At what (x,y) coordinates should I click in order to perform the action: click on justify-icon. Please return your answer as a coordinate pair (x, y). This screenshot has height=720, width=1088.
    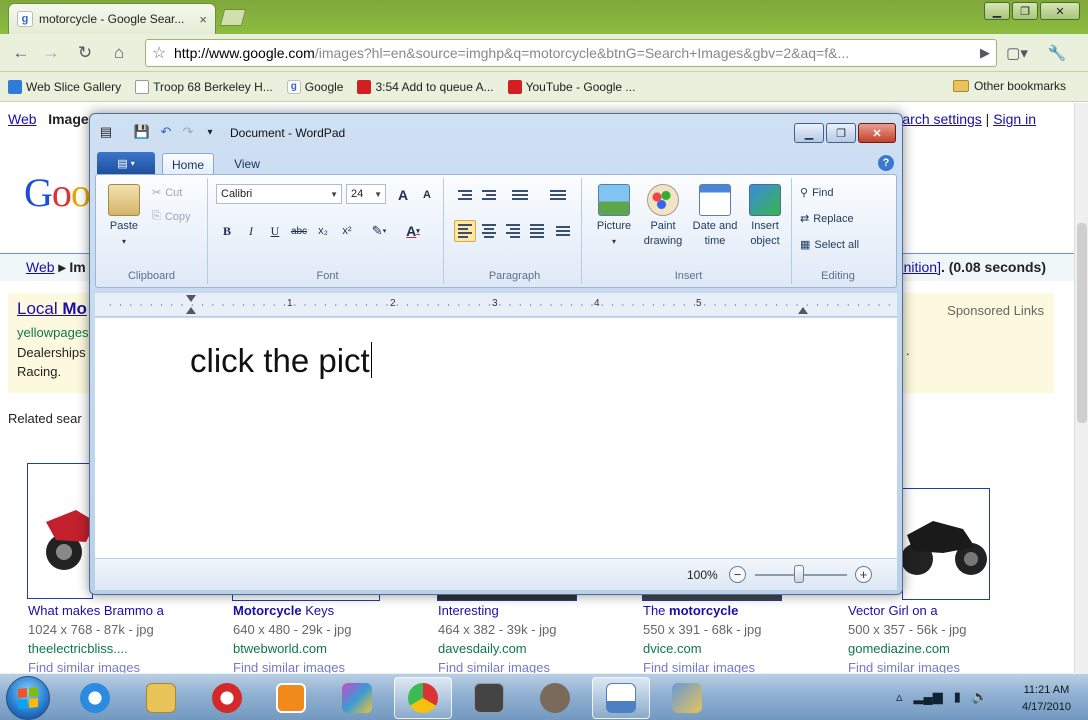
    Looking at the image, I should click on (537, 231).